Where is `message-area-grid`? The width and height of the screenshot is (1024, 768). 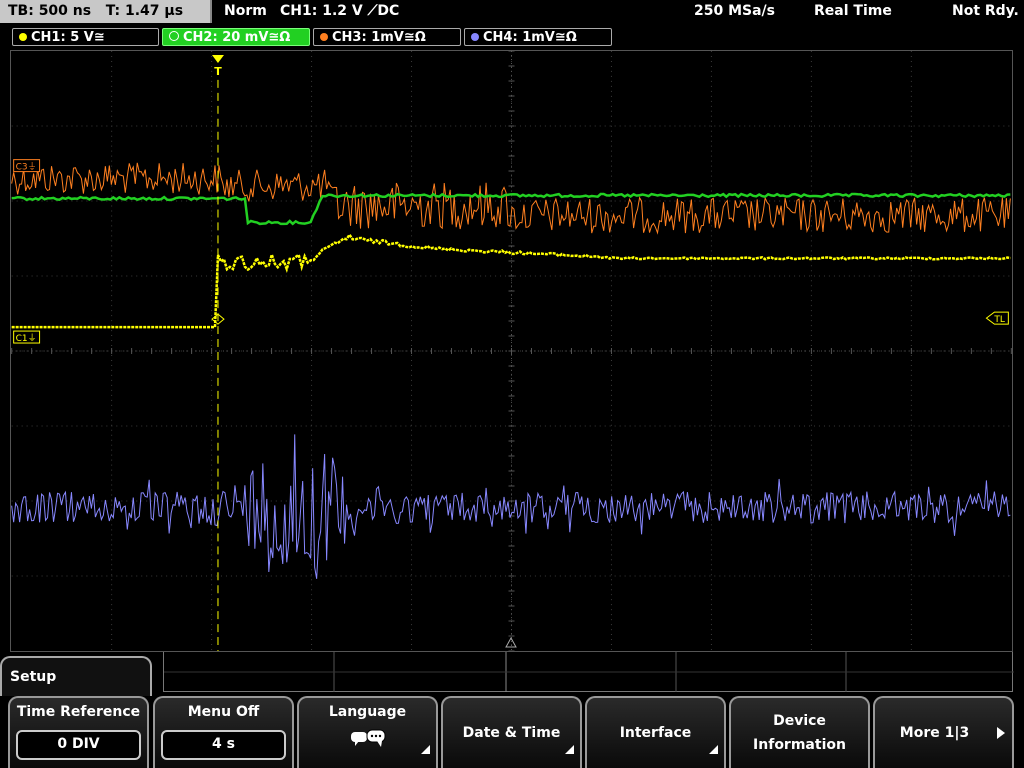 message-area-grid is located at coordinates (589, 672).